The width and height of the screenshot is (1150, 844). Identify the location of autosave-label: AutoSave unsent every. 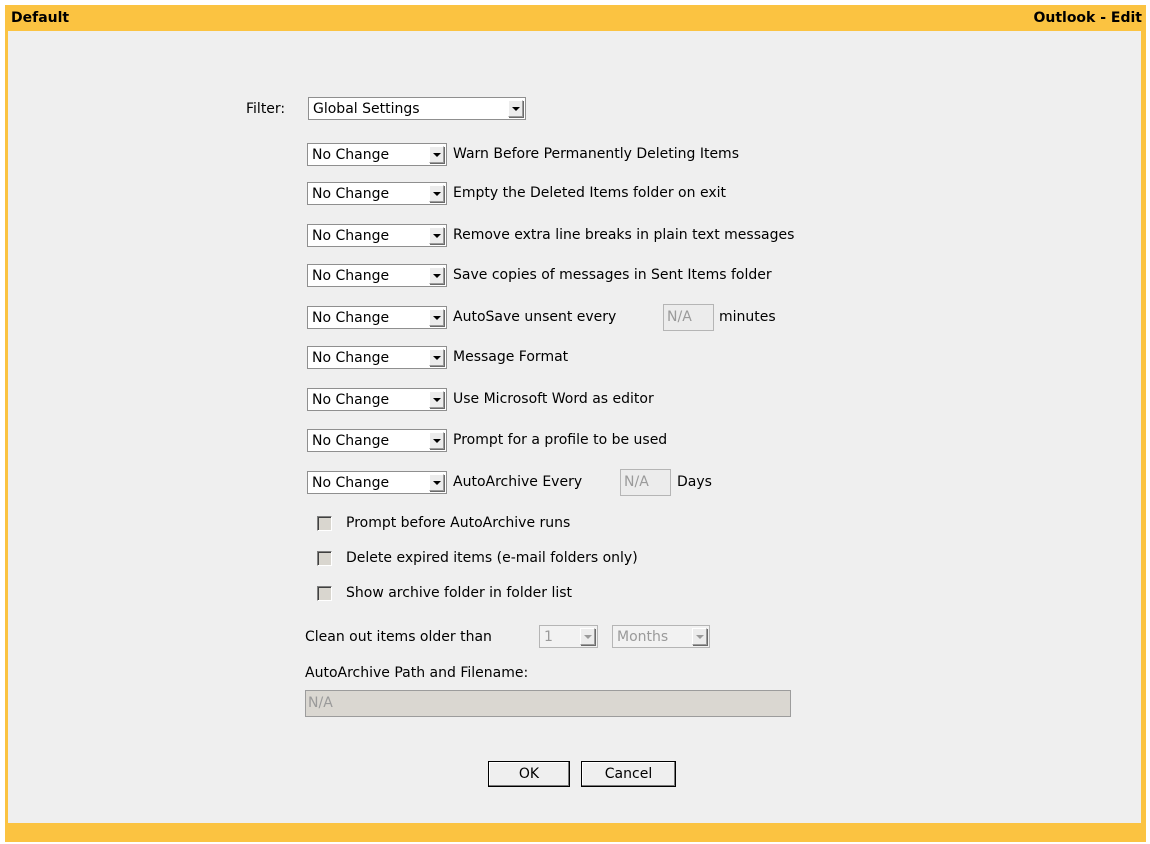
(535, 317).